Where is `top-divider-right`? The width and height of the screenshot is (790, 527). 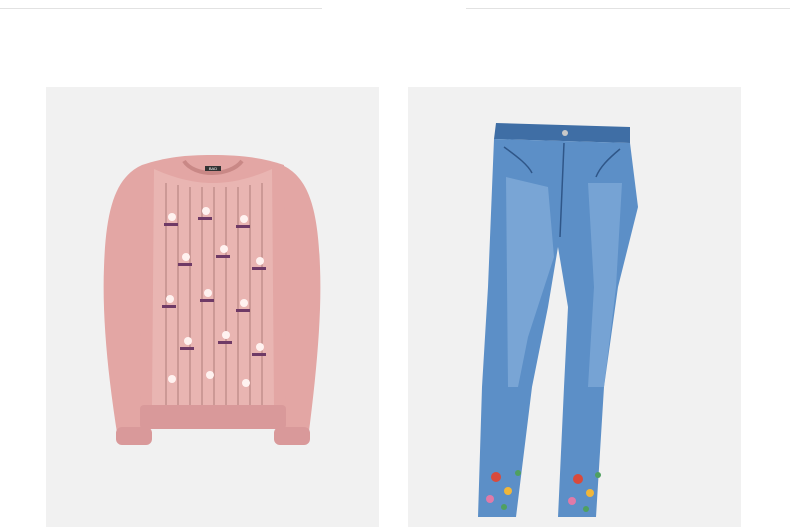
top-divider-right is located at coordinates (628, 8).